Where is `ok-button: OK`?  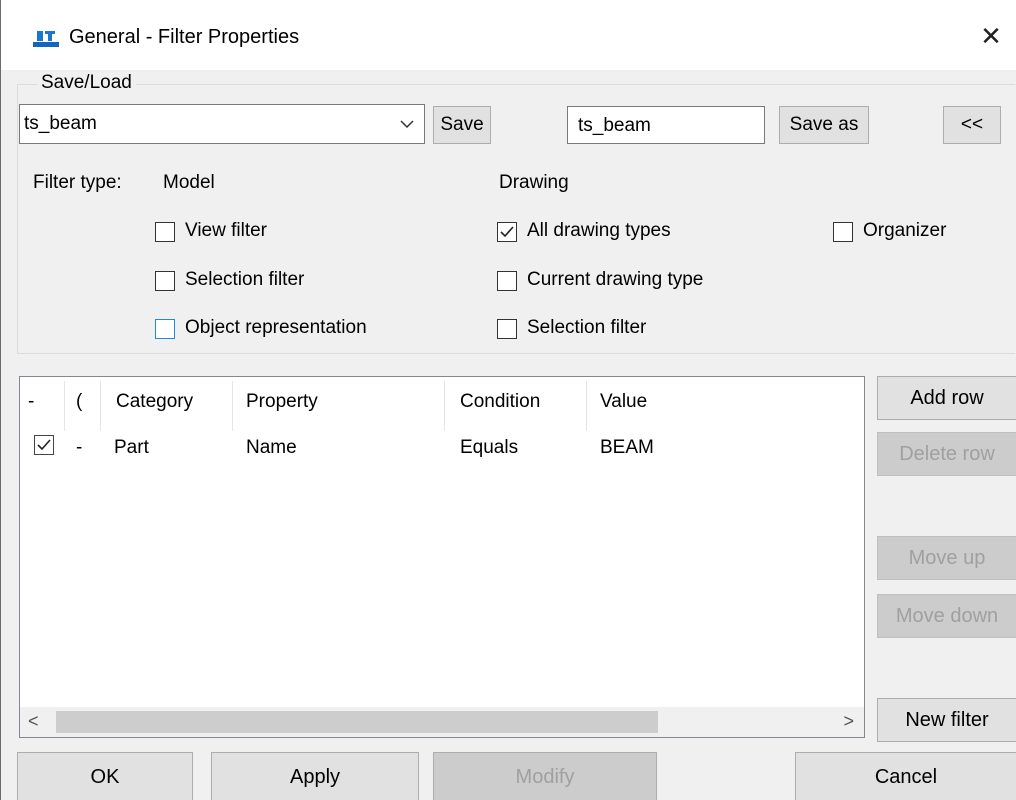
ok-button: OK is located at coordinates (105, 776).